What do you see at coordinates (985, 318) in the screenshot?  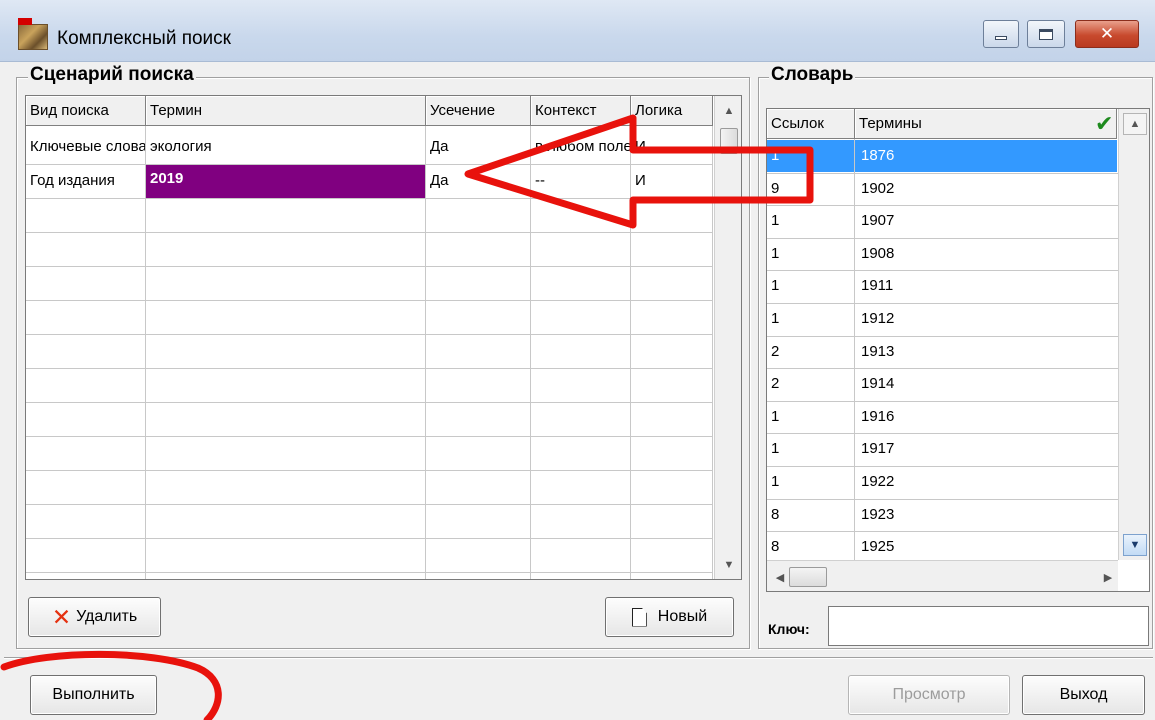 I see `dictionary-term: 1912` at bounding box center [985, 318].